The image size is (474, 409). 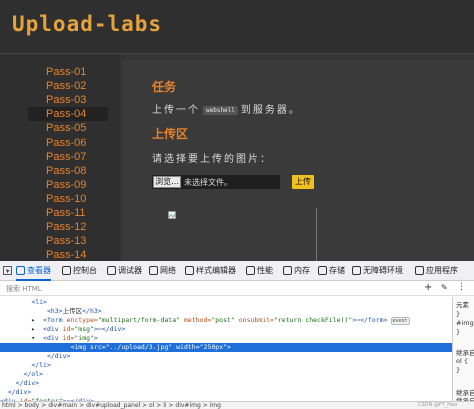 What do you see at coordinates (68, 241) in the screenshot?
I see `sidebar-item-pass-13: Pass-13` at bounding box center [68, 241].